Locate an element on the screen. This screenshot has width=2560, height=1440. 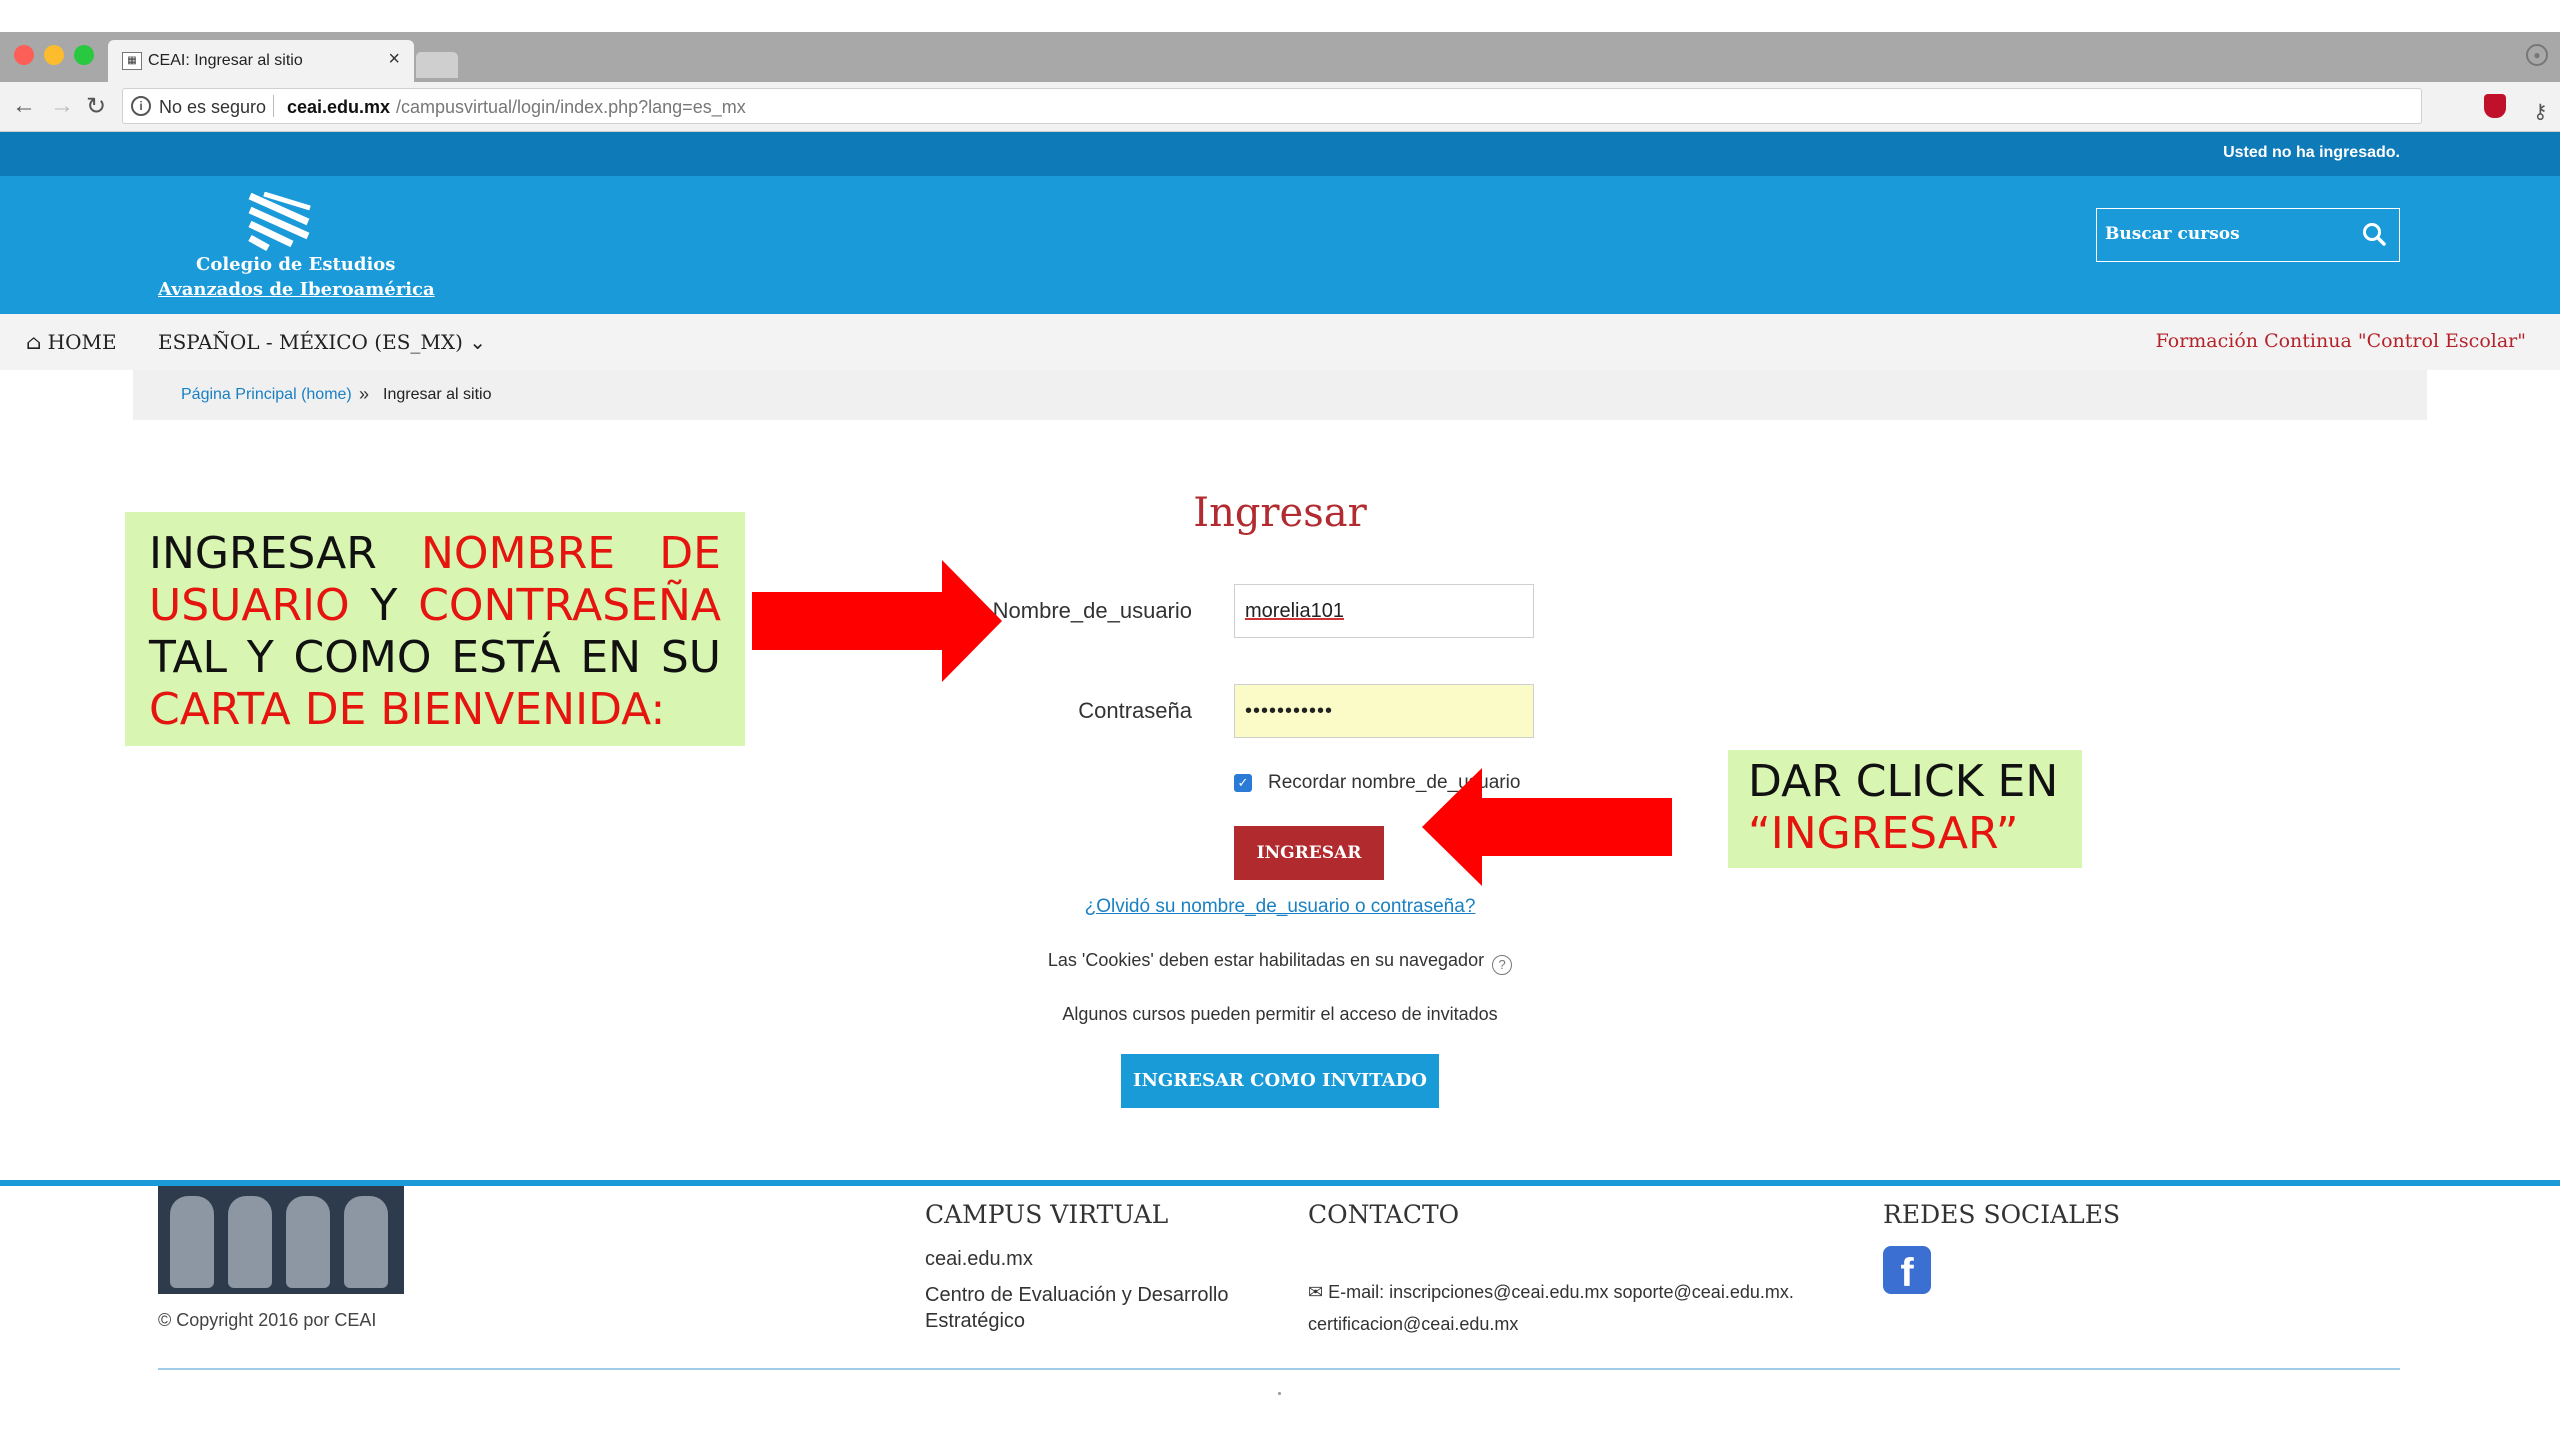
nav-formacion-link: Formación Continua "Control Escolar" is located at coordinates (2341, 341).